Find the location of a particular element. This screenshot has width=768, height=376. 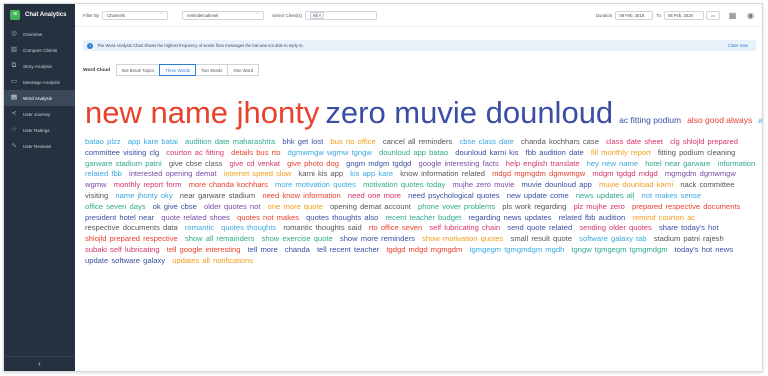

sidebar-item-compare-clients: ▥ Compare Clients is located at coordinates (39, 50).